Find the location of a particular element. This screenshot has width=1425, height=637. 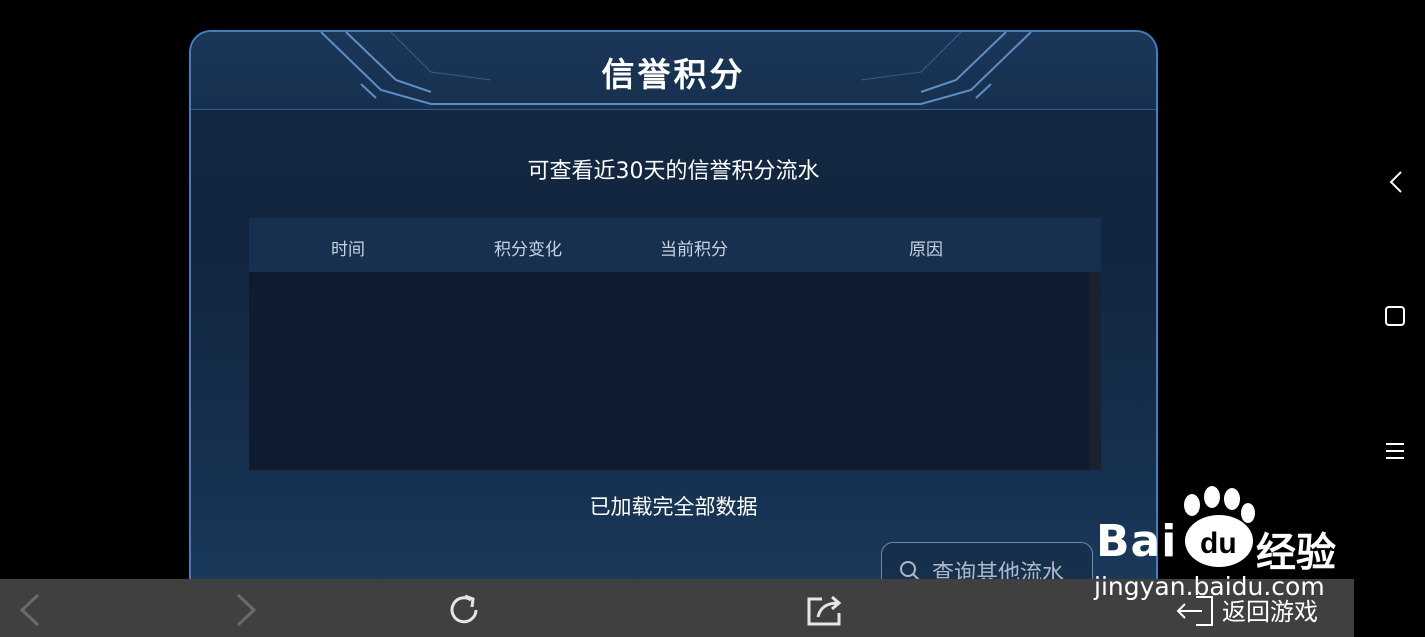

wm-url: jingyan.baidu.com is located at coordinates (1209, 586).